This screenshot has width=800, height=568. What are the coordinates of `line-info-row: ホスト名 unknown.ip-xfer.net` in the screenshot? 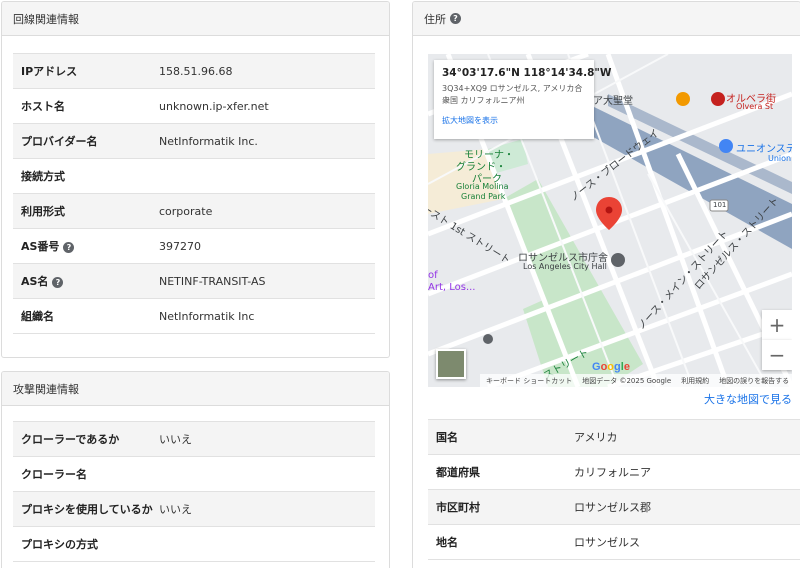 It's located at (194, 106).